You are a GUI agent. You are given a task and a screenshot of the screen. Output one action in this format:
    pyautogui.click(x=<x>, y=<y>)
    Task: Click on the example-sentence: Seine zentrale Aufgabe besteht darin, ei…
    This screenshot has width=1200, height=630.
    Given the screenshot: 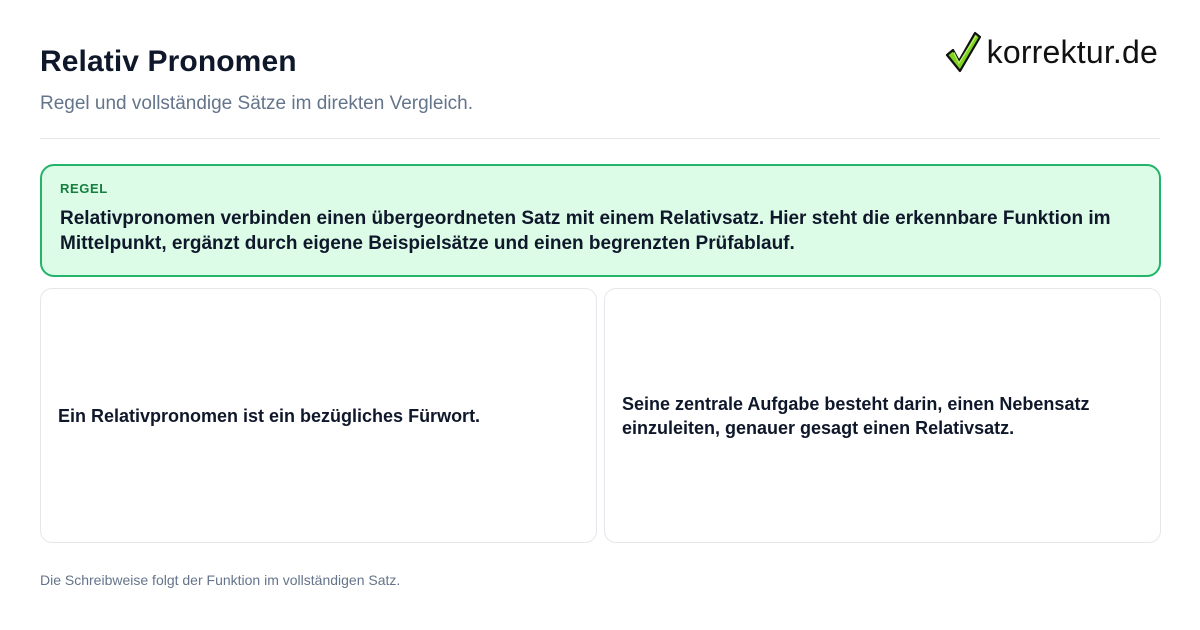 What is the action you would take?
    pyautogui.click(x=856, y=415)
    